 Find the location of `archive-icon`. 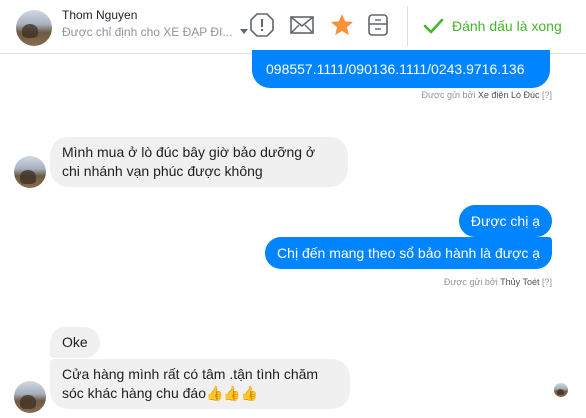

archive-icon is located at coordinates (378, 25).